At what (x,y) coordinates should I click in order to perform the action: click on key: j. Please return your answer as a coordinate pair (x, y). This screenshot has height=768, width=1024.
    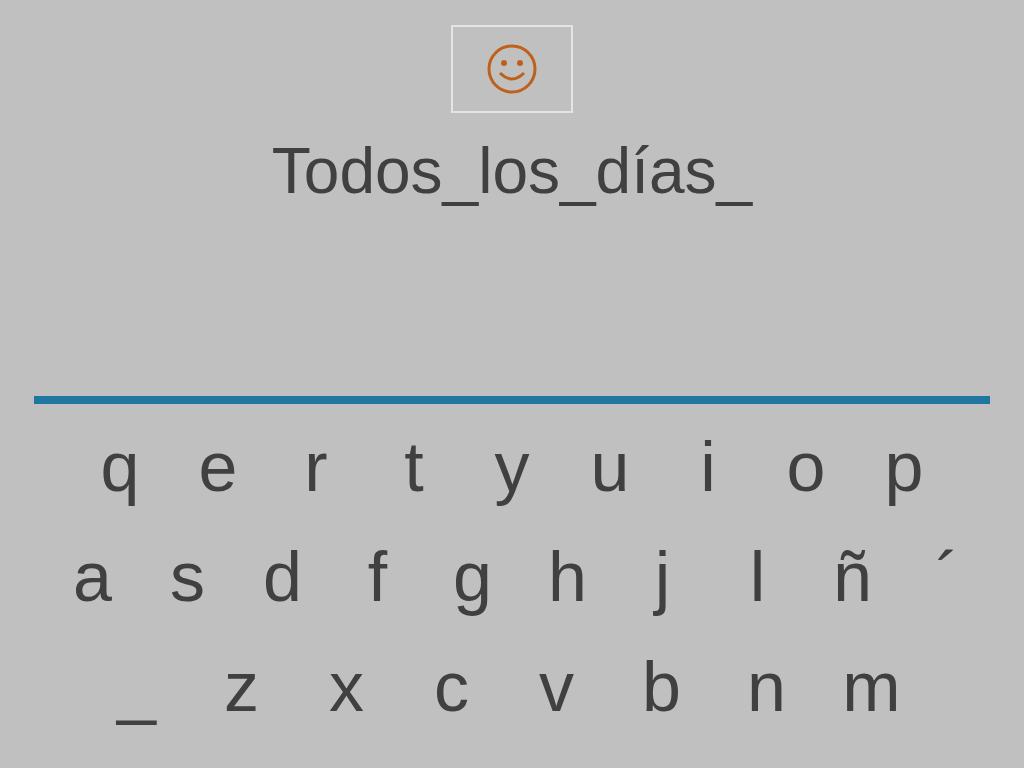
    Looking at the image, I should click on (662, 577).